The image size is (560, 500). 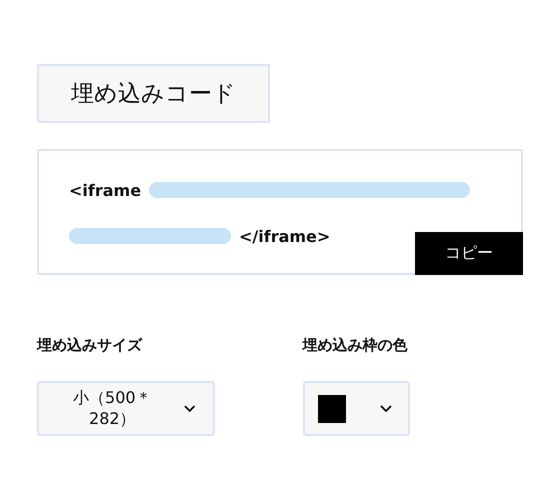 I want to click on section-title: 埋め込みコード, so click(x=153, y=93).